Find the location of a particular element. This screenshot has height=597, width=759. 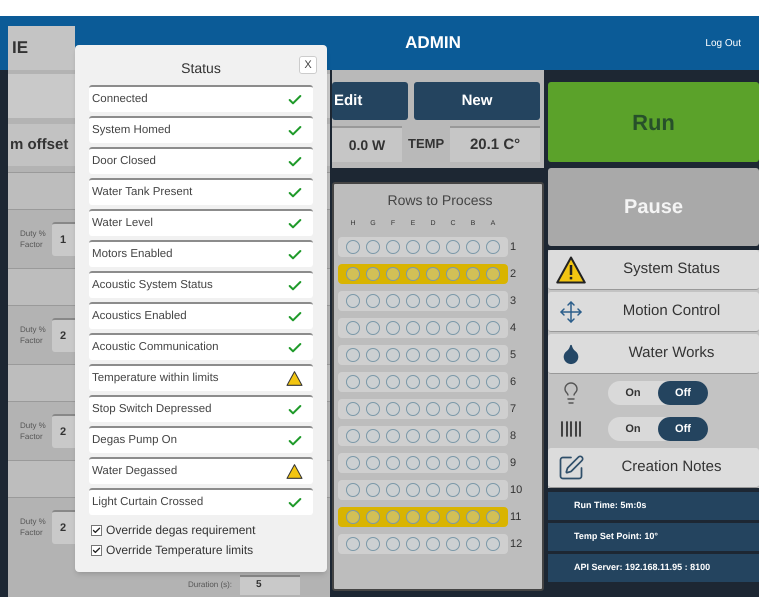

rows-panel-title: Rows to Process is located at coordinates (440, 200).